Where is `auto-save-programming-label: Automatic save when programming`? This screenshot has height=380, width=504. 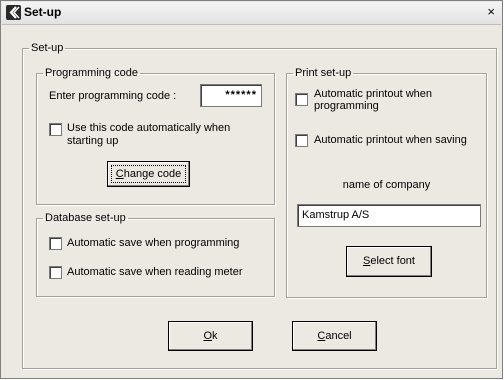
auto-save-programming-label: Automatic save when programming is located at coordinates (153, 243).